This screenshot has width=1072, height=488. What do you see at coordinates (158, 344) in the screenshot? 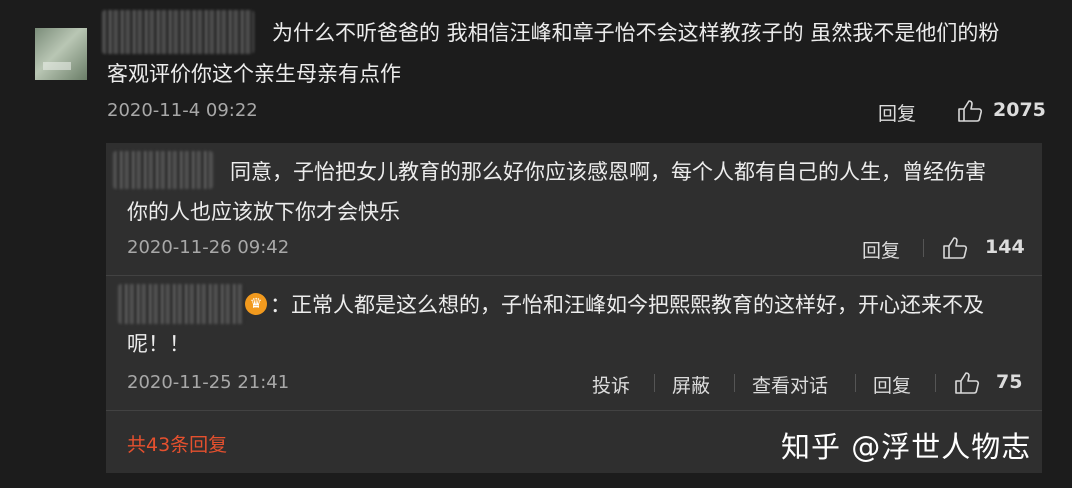
I see `reply-text-line2: 呢！！` at bounding box center [158, 344].